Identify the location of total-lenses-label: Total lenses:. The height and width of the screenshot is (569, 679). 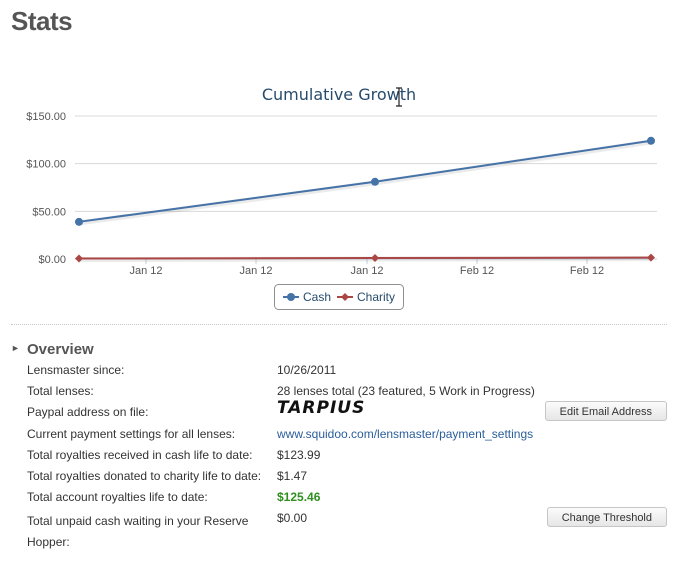
(60, 391).